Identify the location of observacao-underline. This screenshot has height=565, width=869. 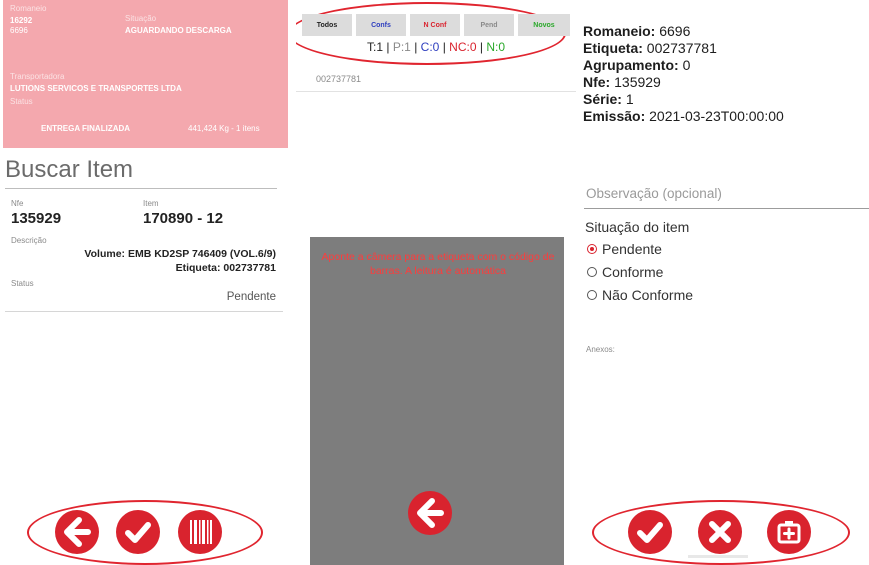
(726, 208).